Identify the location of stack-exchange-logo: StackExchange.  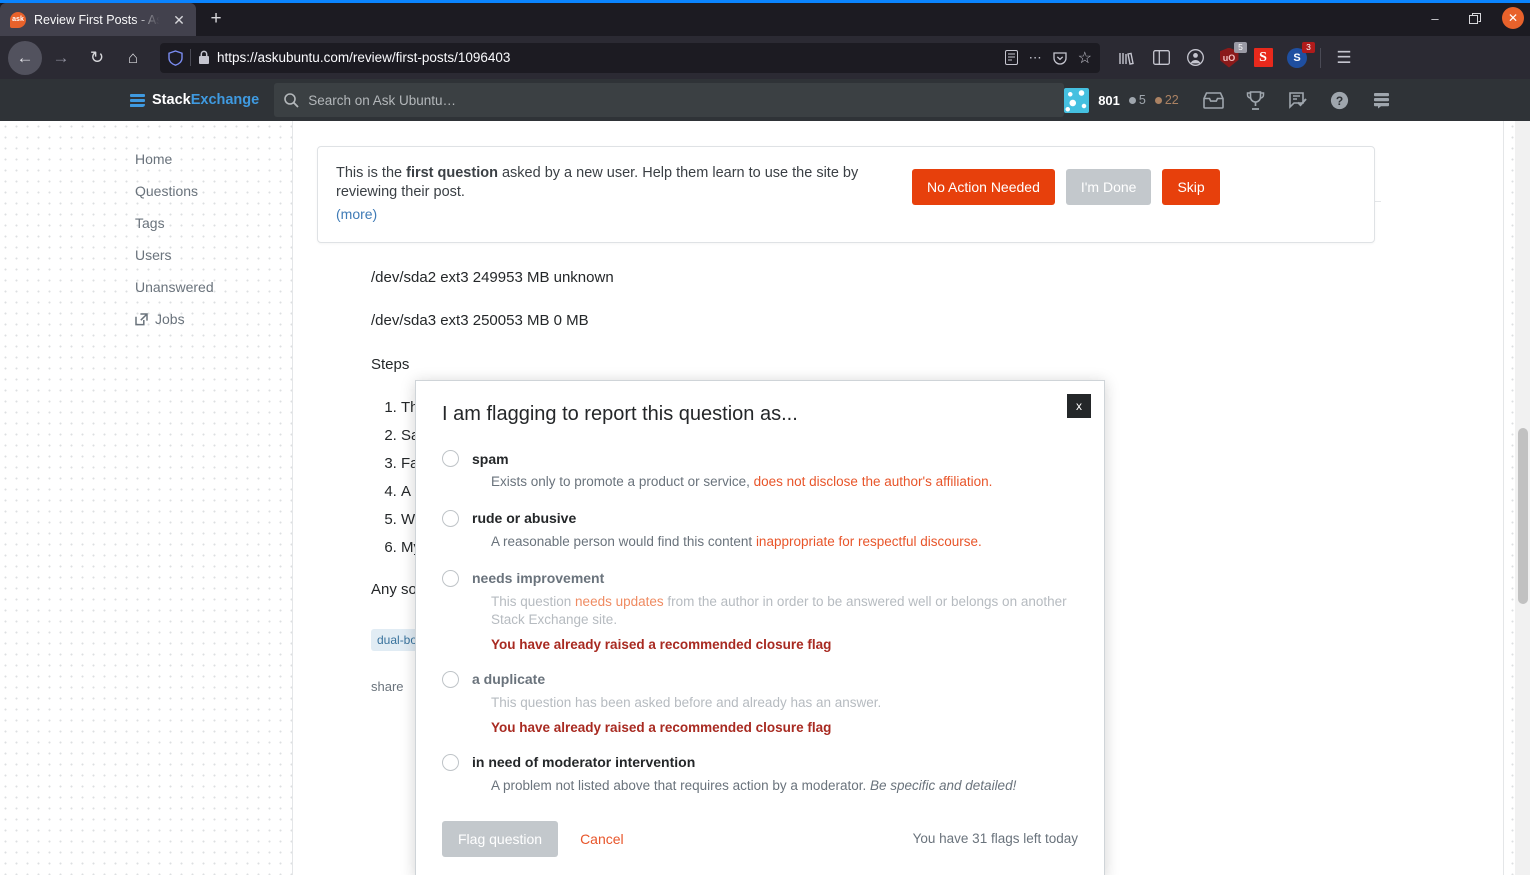
(194, 100).